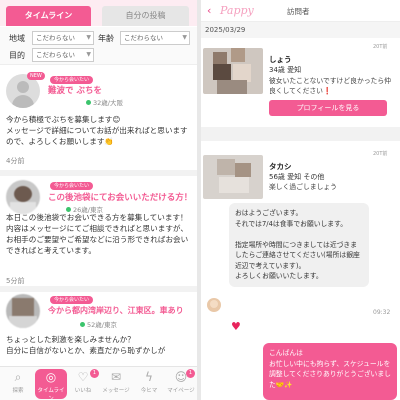  What do you see at coordinates (36, 76) in the screenshot?
I see `new-badge: NEW` at bounding box center [36, 76].